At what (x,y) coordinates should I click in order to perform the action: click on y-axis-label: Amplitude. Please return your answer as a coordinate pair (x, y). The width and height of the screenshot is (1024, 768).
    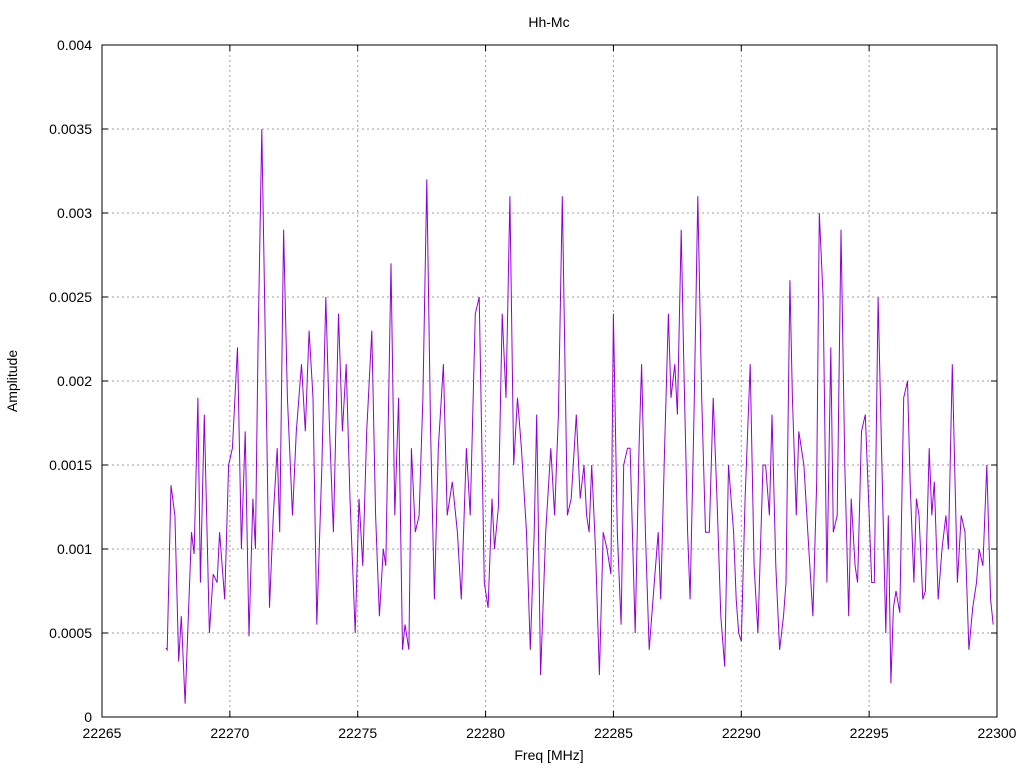
    Looking at the image, I should click on (12, 381).